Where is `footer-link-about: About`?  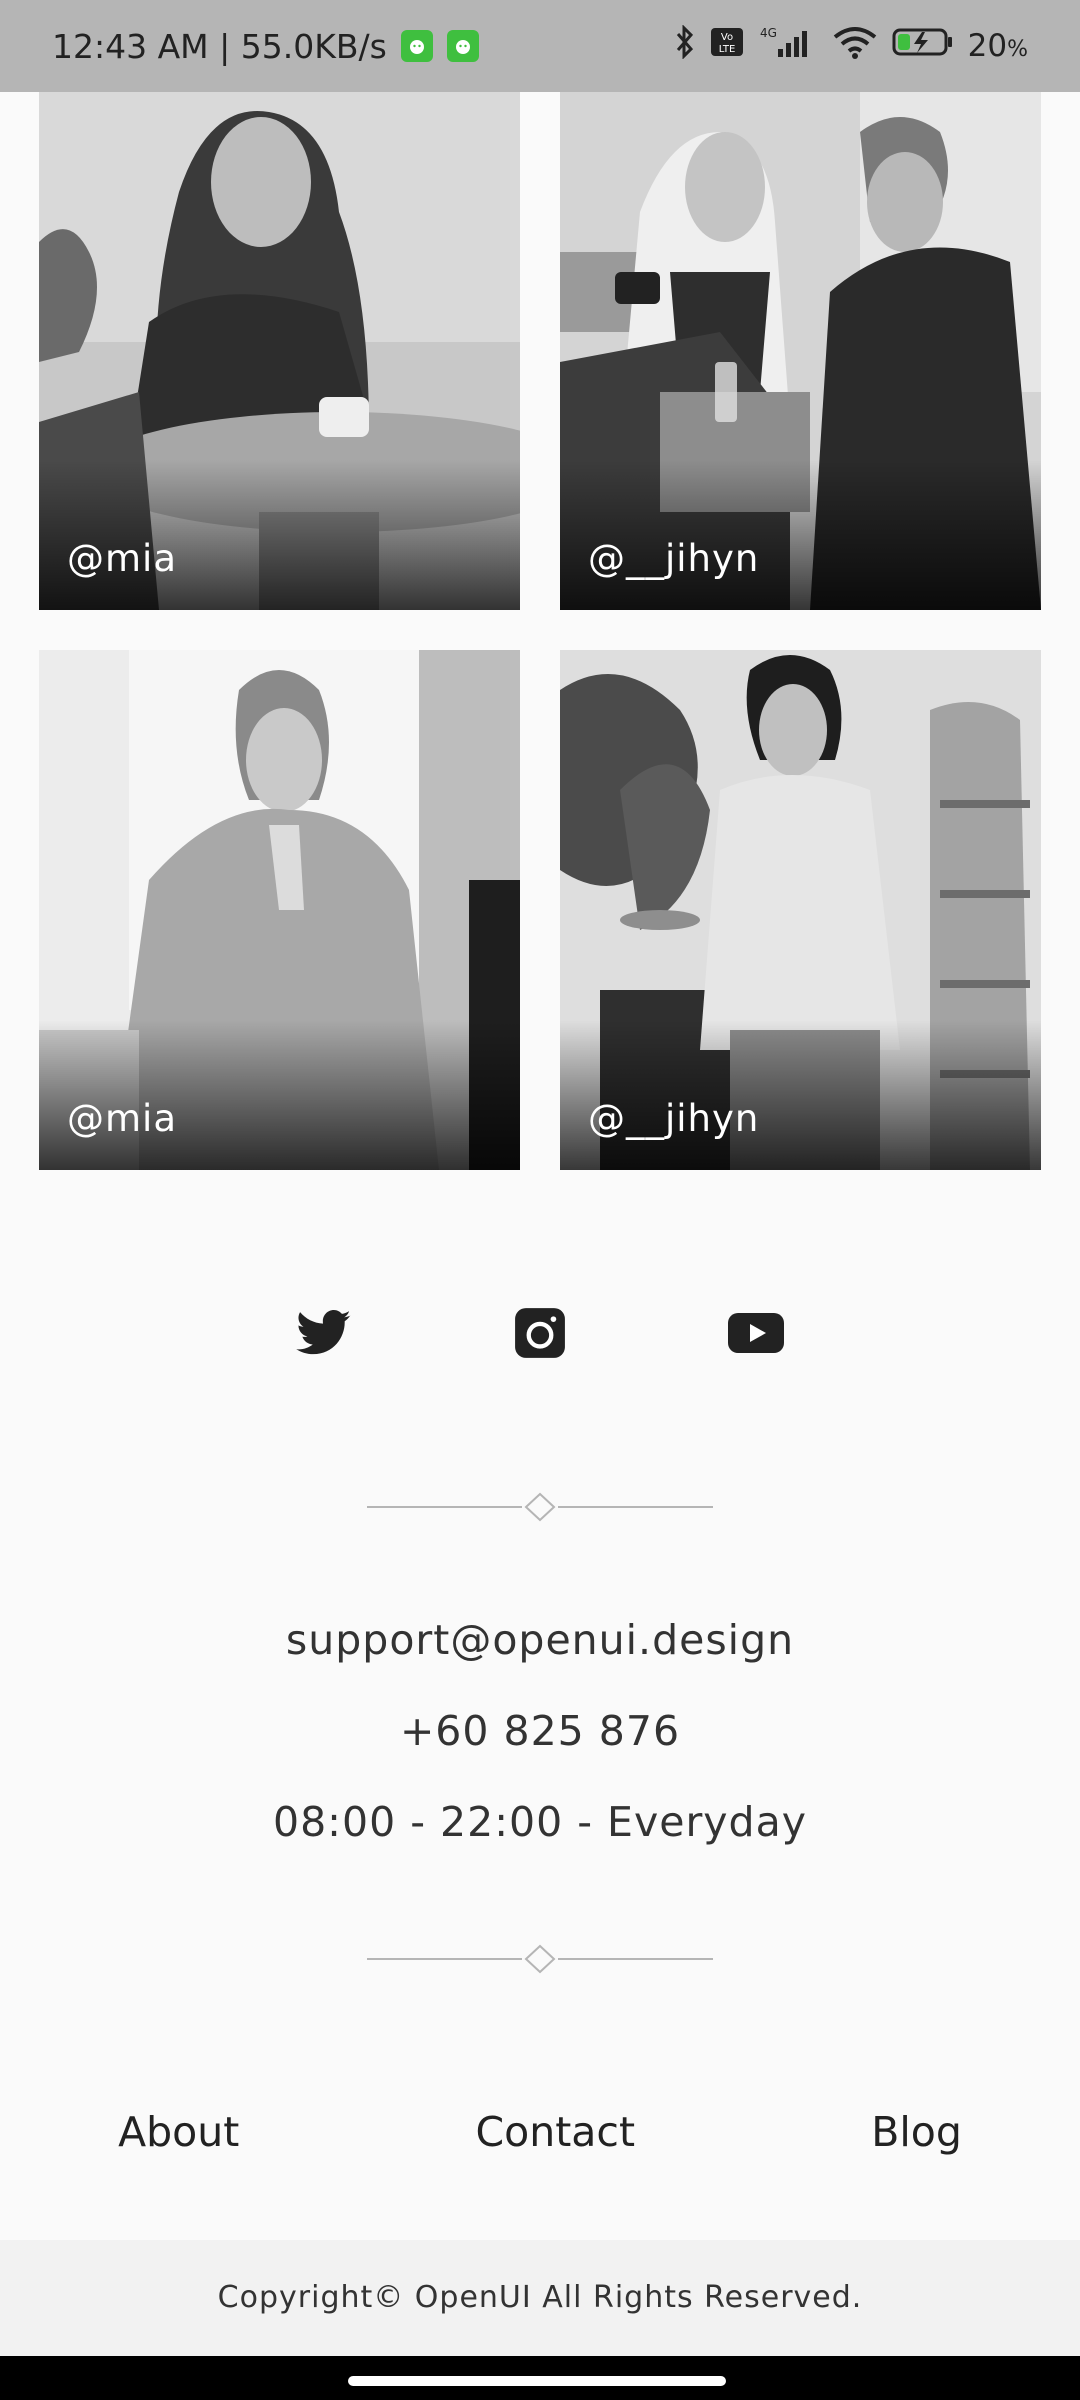
footer-link-about: About is located at coordinates (178, 2132).